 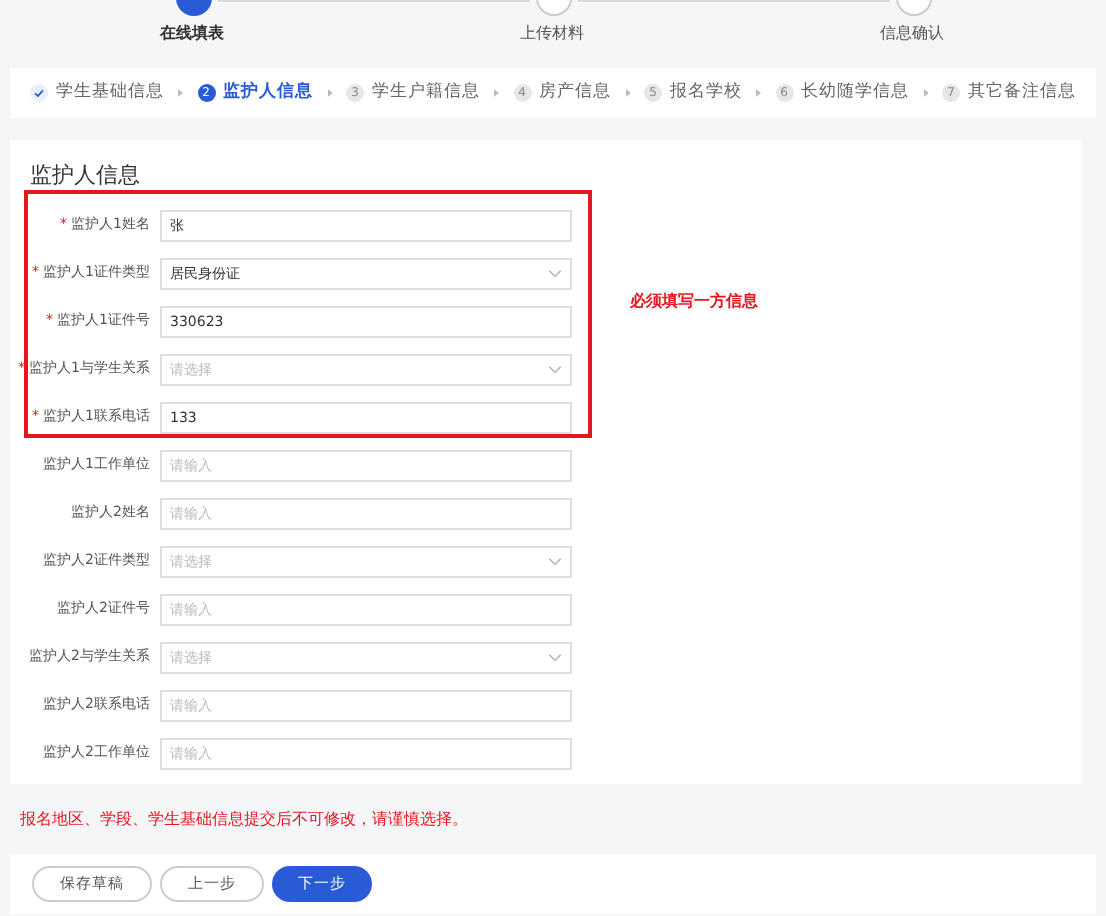 What do you see at coordinates (85, 176) in the screenshot?
I see `section-title: 监护人信息` at bounding box center [85, 176].